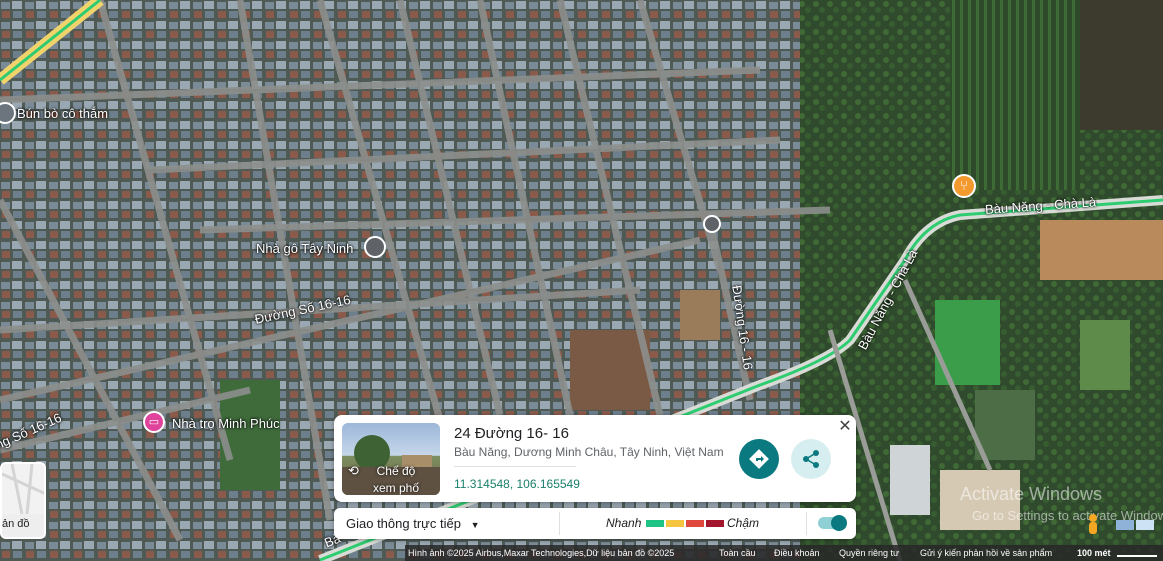 The image size is (1163, 561). I want to click on traffic-color-scale, so click(686, 523).